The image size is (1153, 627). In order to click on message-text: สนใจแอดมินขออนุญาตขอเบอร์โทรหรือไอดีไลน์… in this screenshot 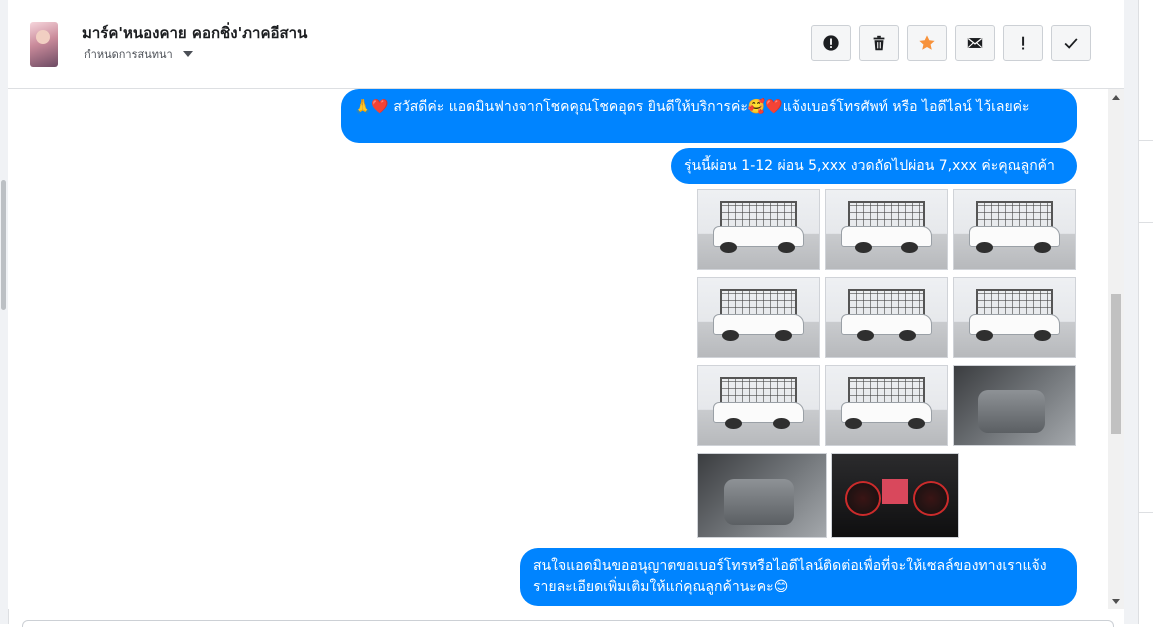, I will do `click(790, 576)`.